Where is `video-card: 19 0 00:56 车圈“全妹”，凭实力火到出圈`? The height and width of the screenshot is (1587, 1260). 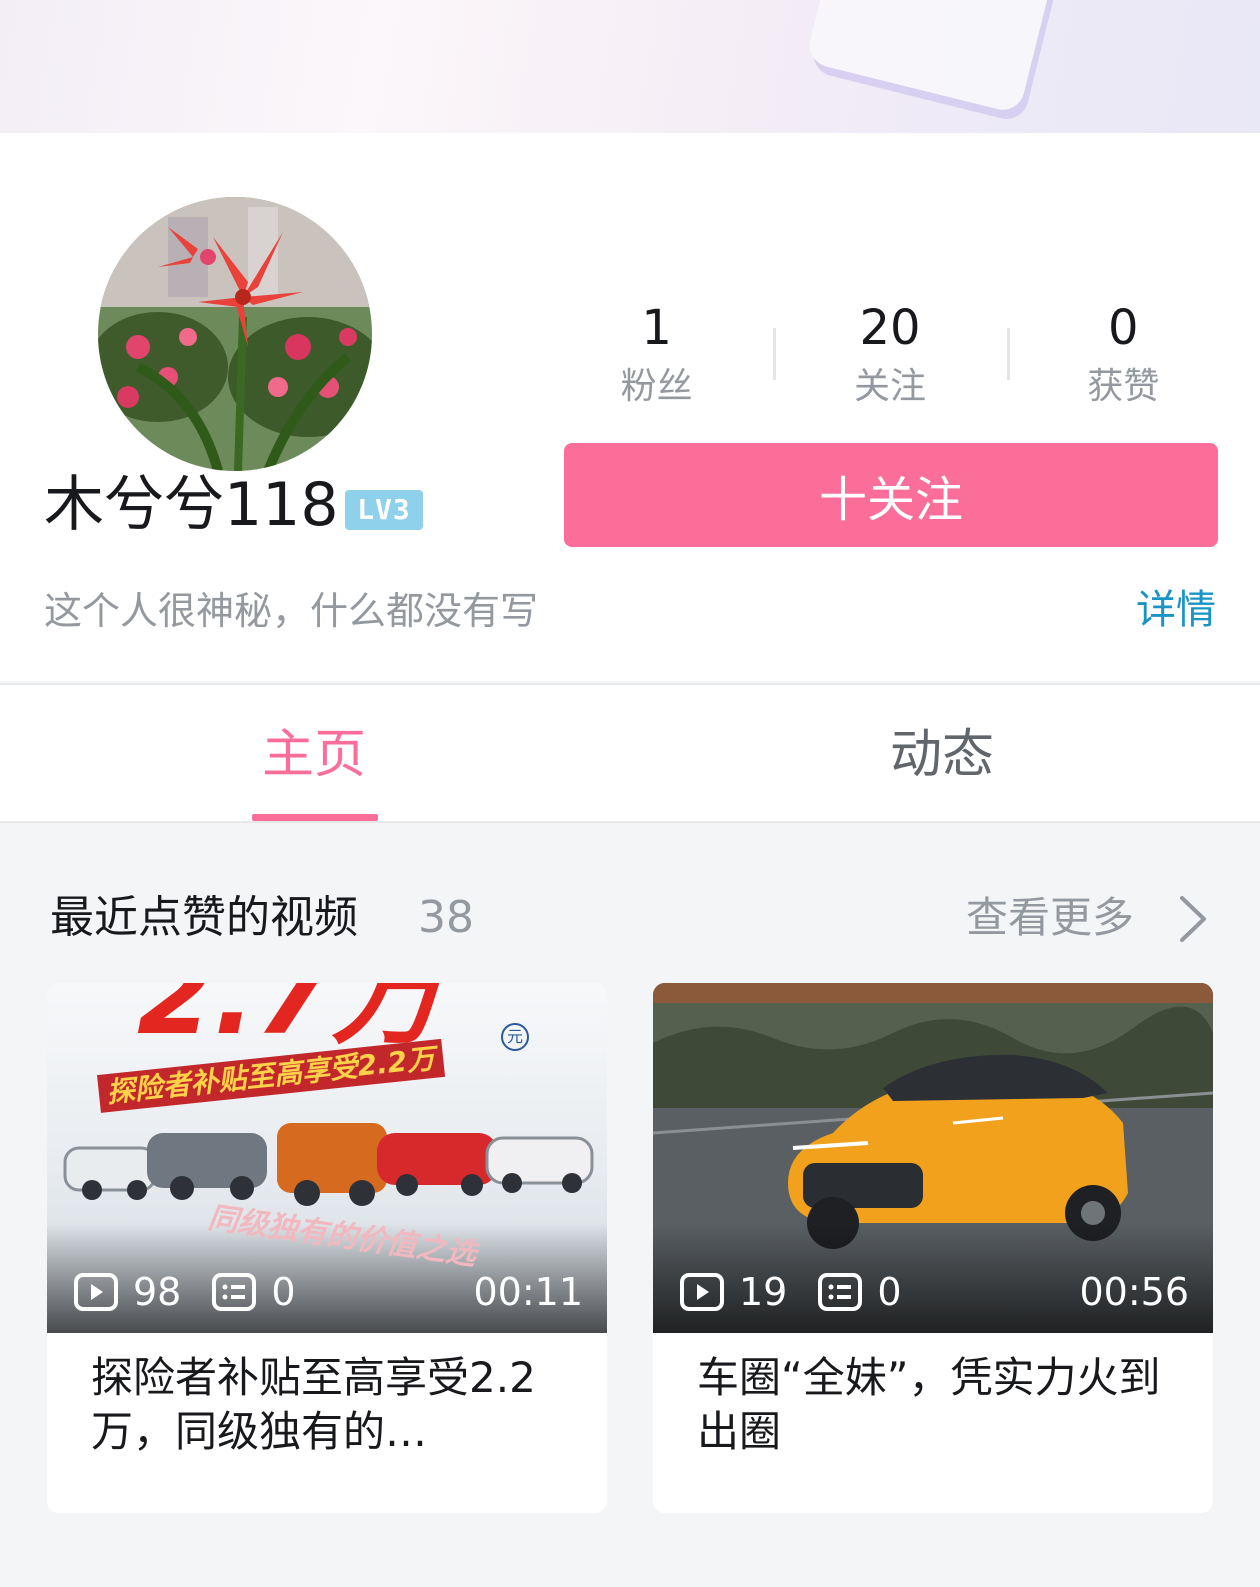
video-card: 19 0 00:56 车圈“全妹”，凭实力火到出圈 is located at coordinates (933, 1248).